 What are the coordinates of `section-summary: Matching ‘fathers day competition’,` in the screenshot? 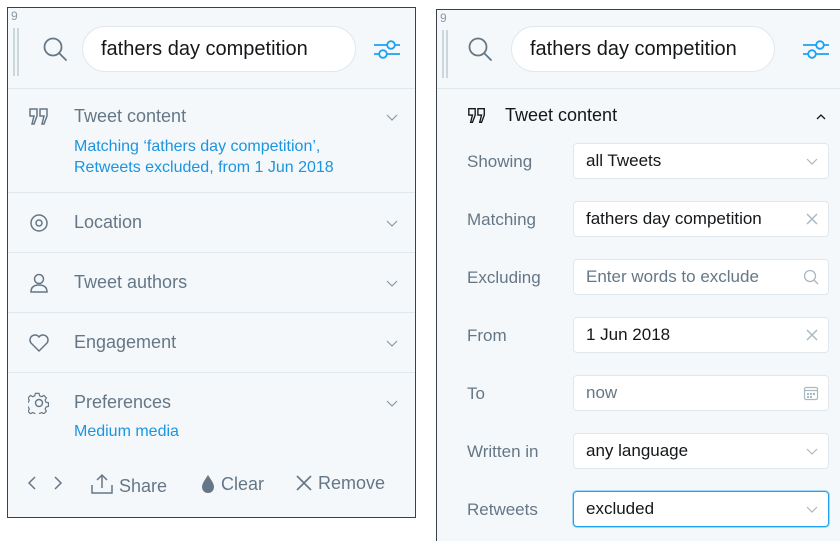 It's located at (197, 146).